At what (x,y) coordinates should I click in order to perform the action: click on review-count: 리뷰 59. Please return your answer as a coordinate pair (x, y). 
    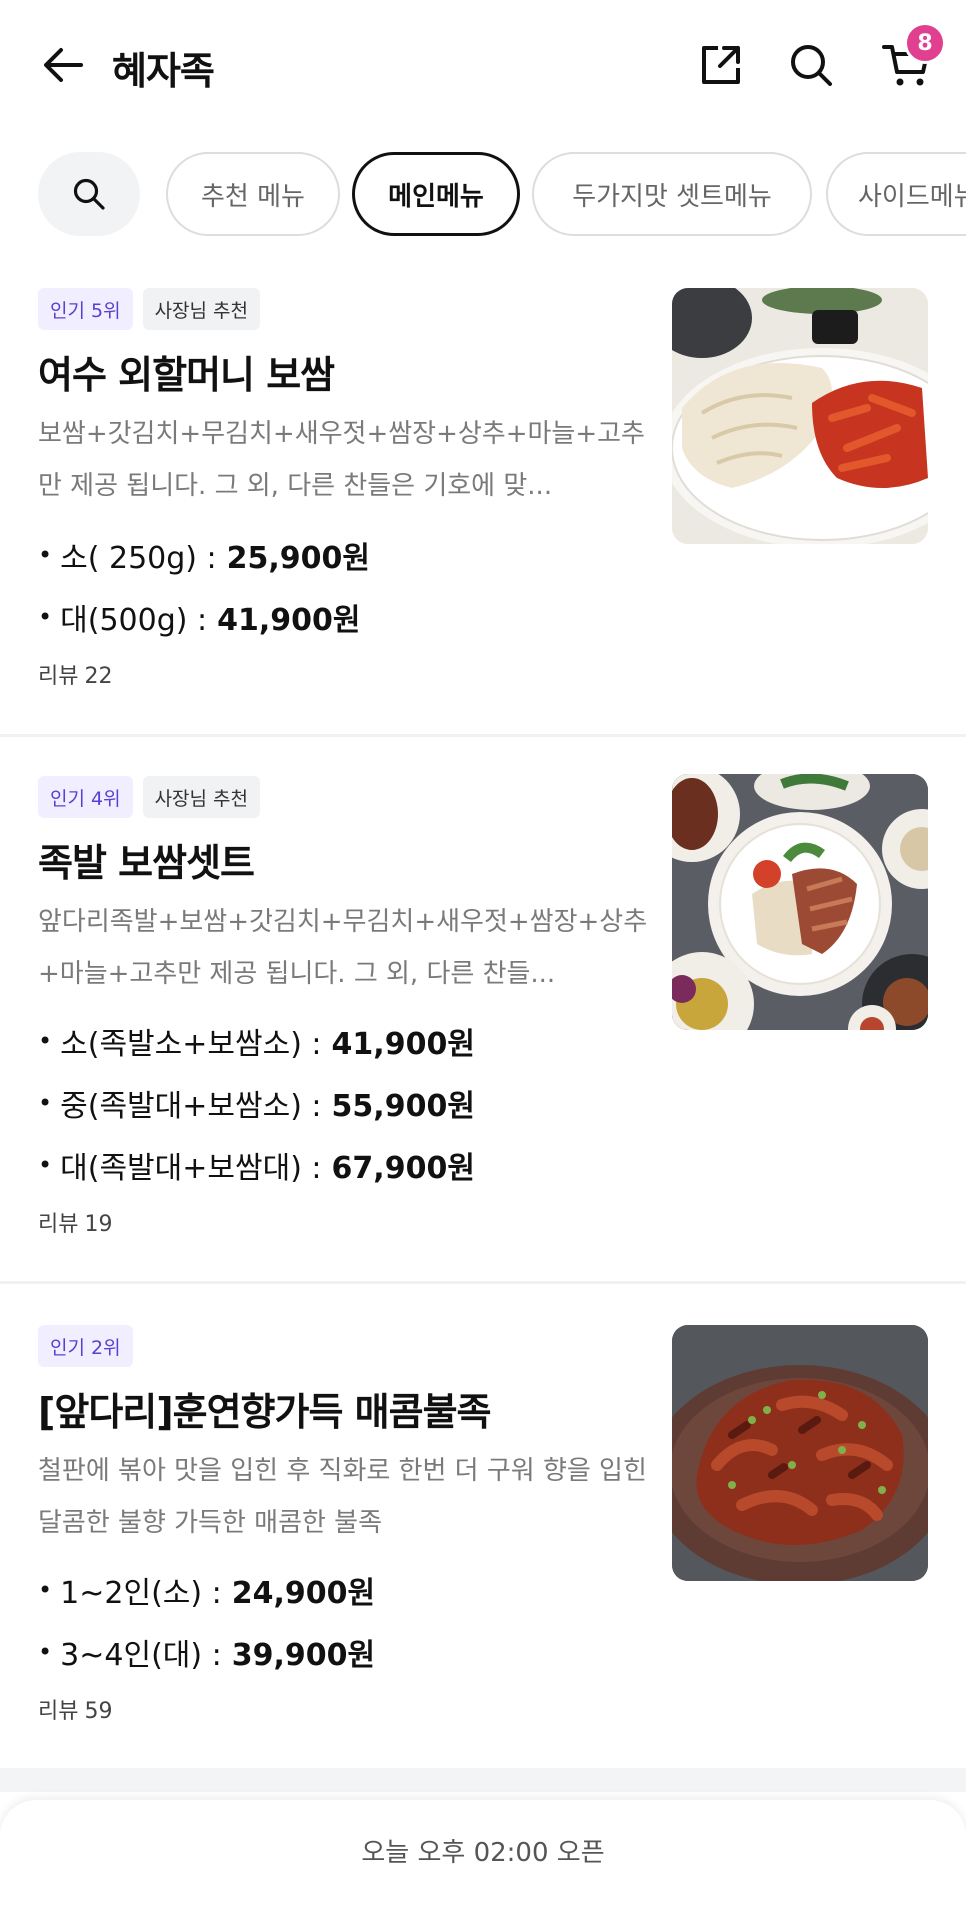
    Looking at the image, I should click on (75, 1709).